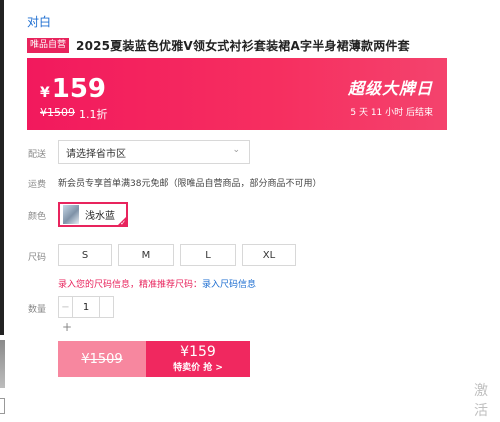 The height and width of the screenshot is (422, 500). I want to click on buy-now-price: ¥159, so click(198, 352).